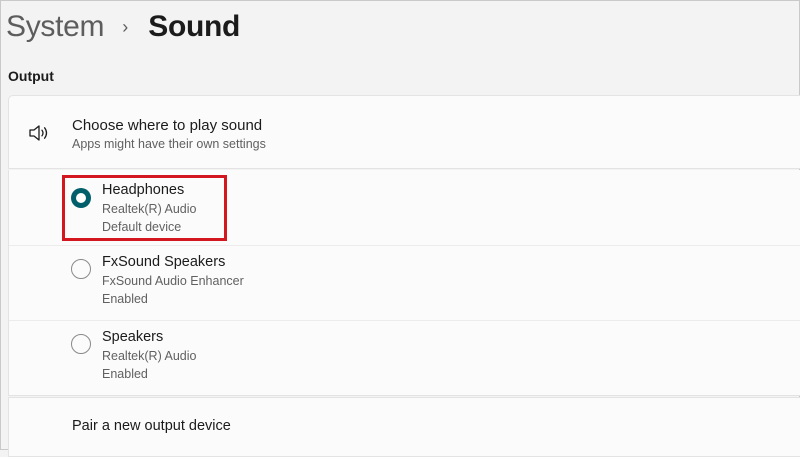 The width and height of the screenshot is (800, 457). I want to click on radio-fxsound-speakers, so click(81, 269).